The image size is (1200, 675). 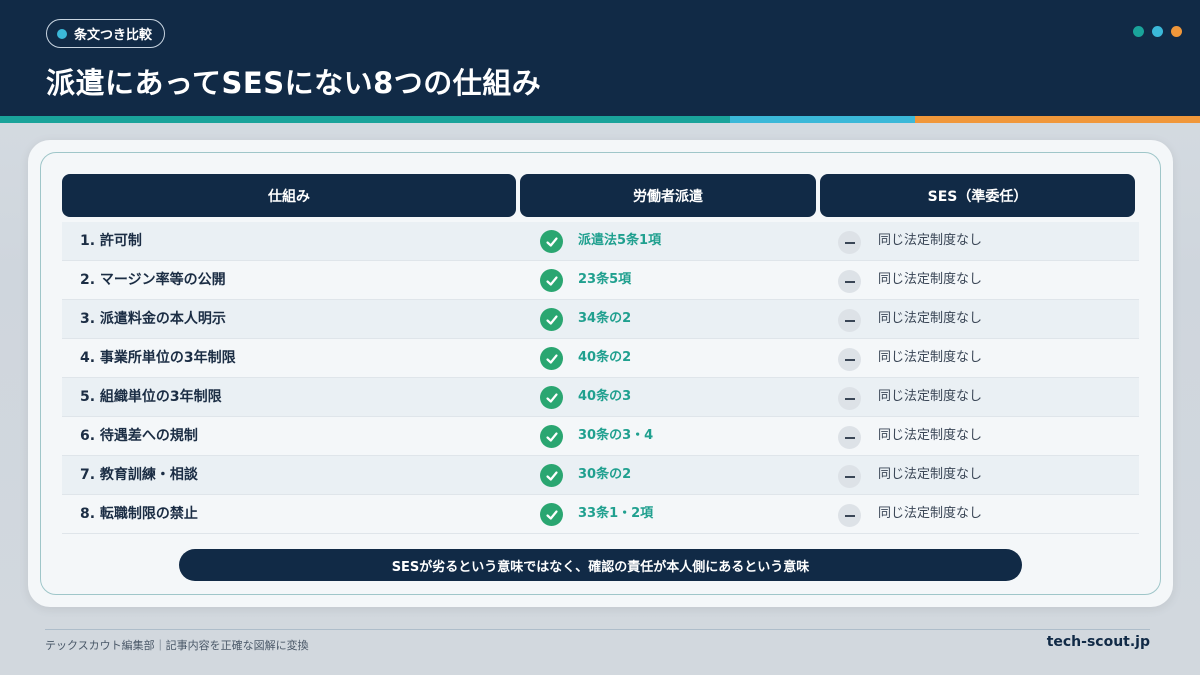 I want to click on table-row: 3. 派遣料金の本人明示 34条の2 同じ法定制度なし, so click(x=600, y=319).